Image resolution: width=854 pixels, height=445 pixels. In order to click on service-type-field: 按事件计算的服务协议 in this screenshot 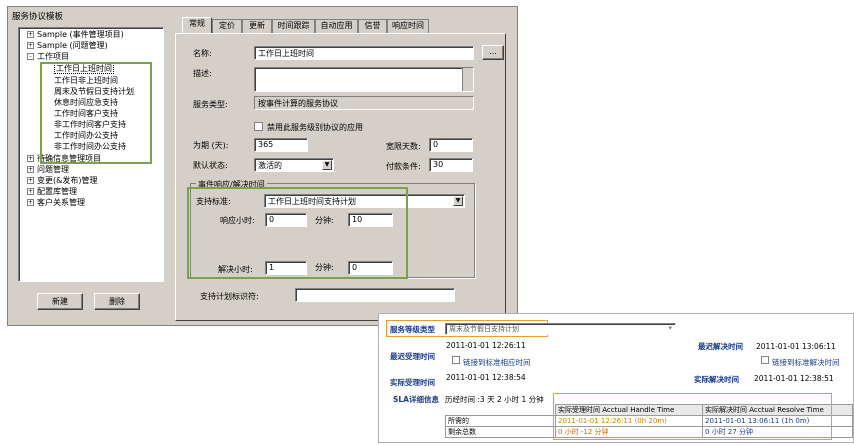, I will do `click(364, 103)`.